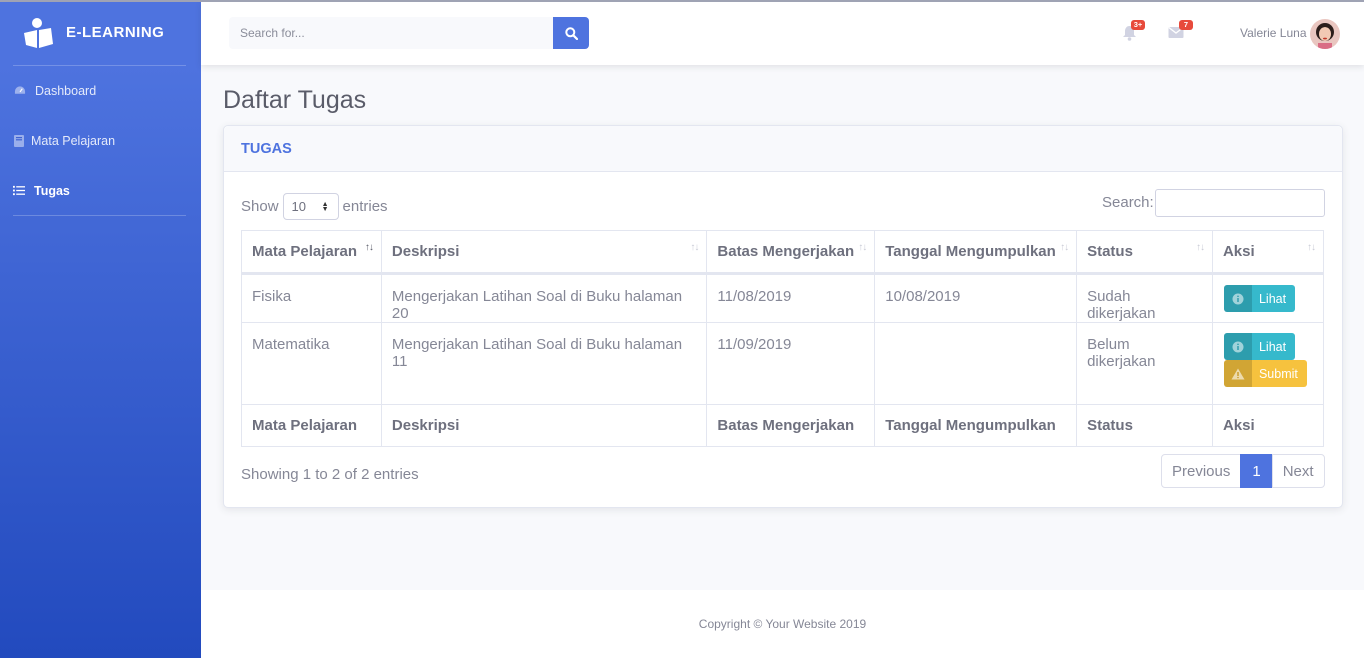  Describe the element at coordinates (66, 91) in the screenshot. I see `sidebar-item-label: Dashboard` at that location.